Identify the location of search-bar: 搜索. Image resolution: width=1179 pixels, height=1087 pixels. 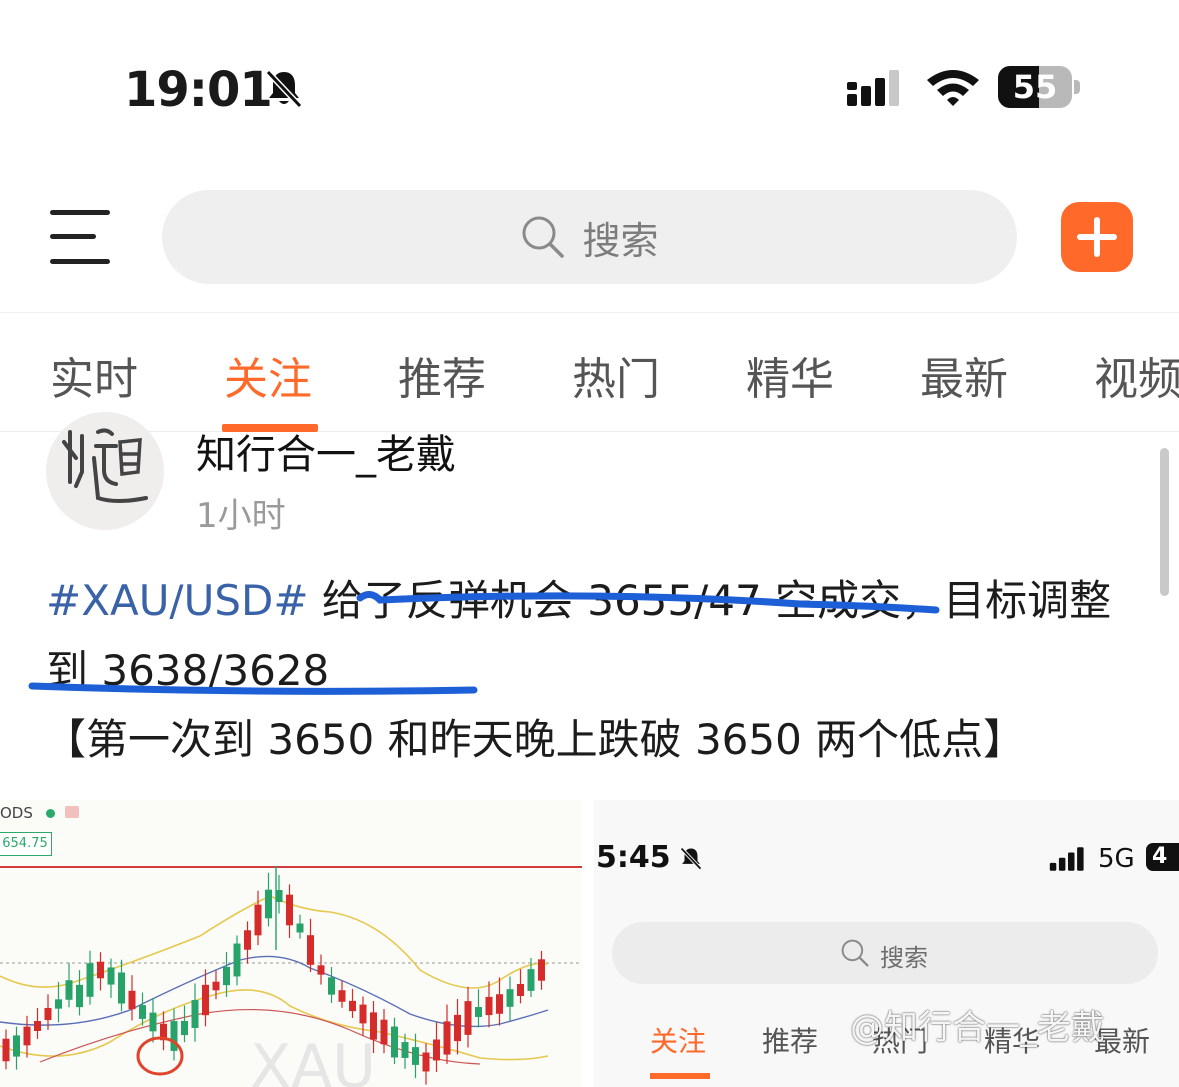
(589, 237).